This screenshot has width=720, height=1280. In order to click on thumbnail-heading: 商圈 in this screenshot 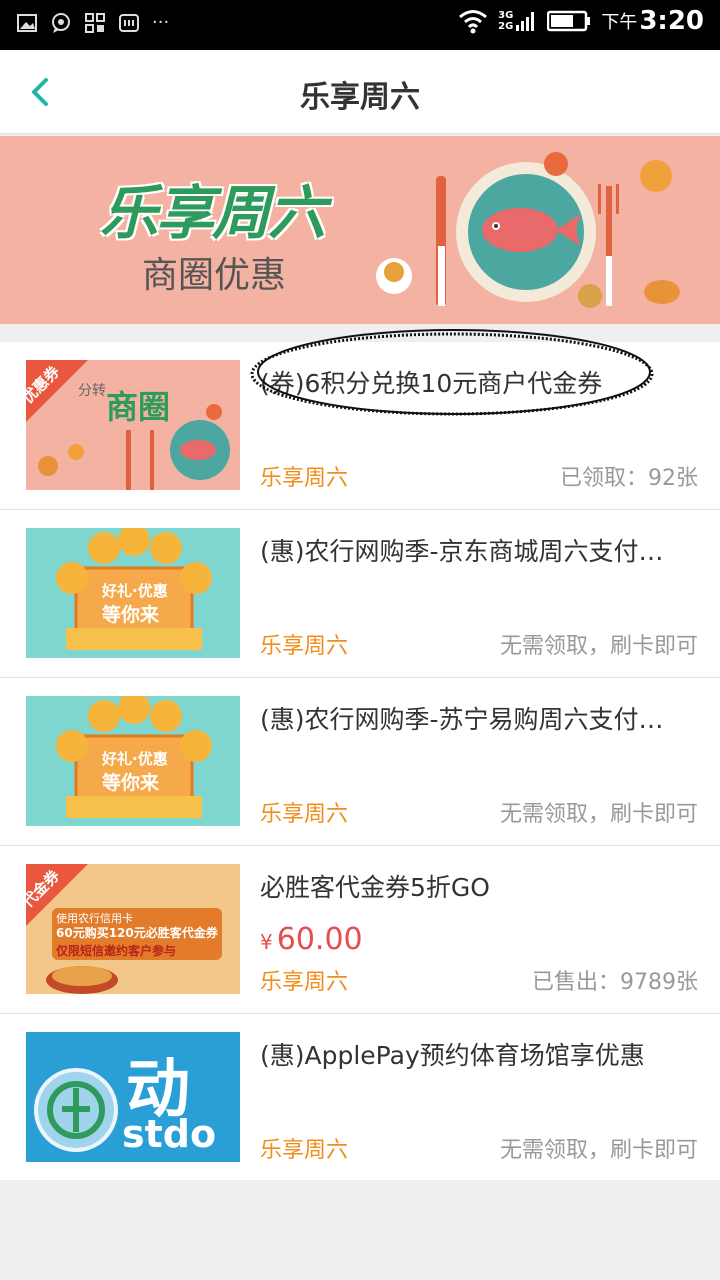, I will do `click(138, 407)`.